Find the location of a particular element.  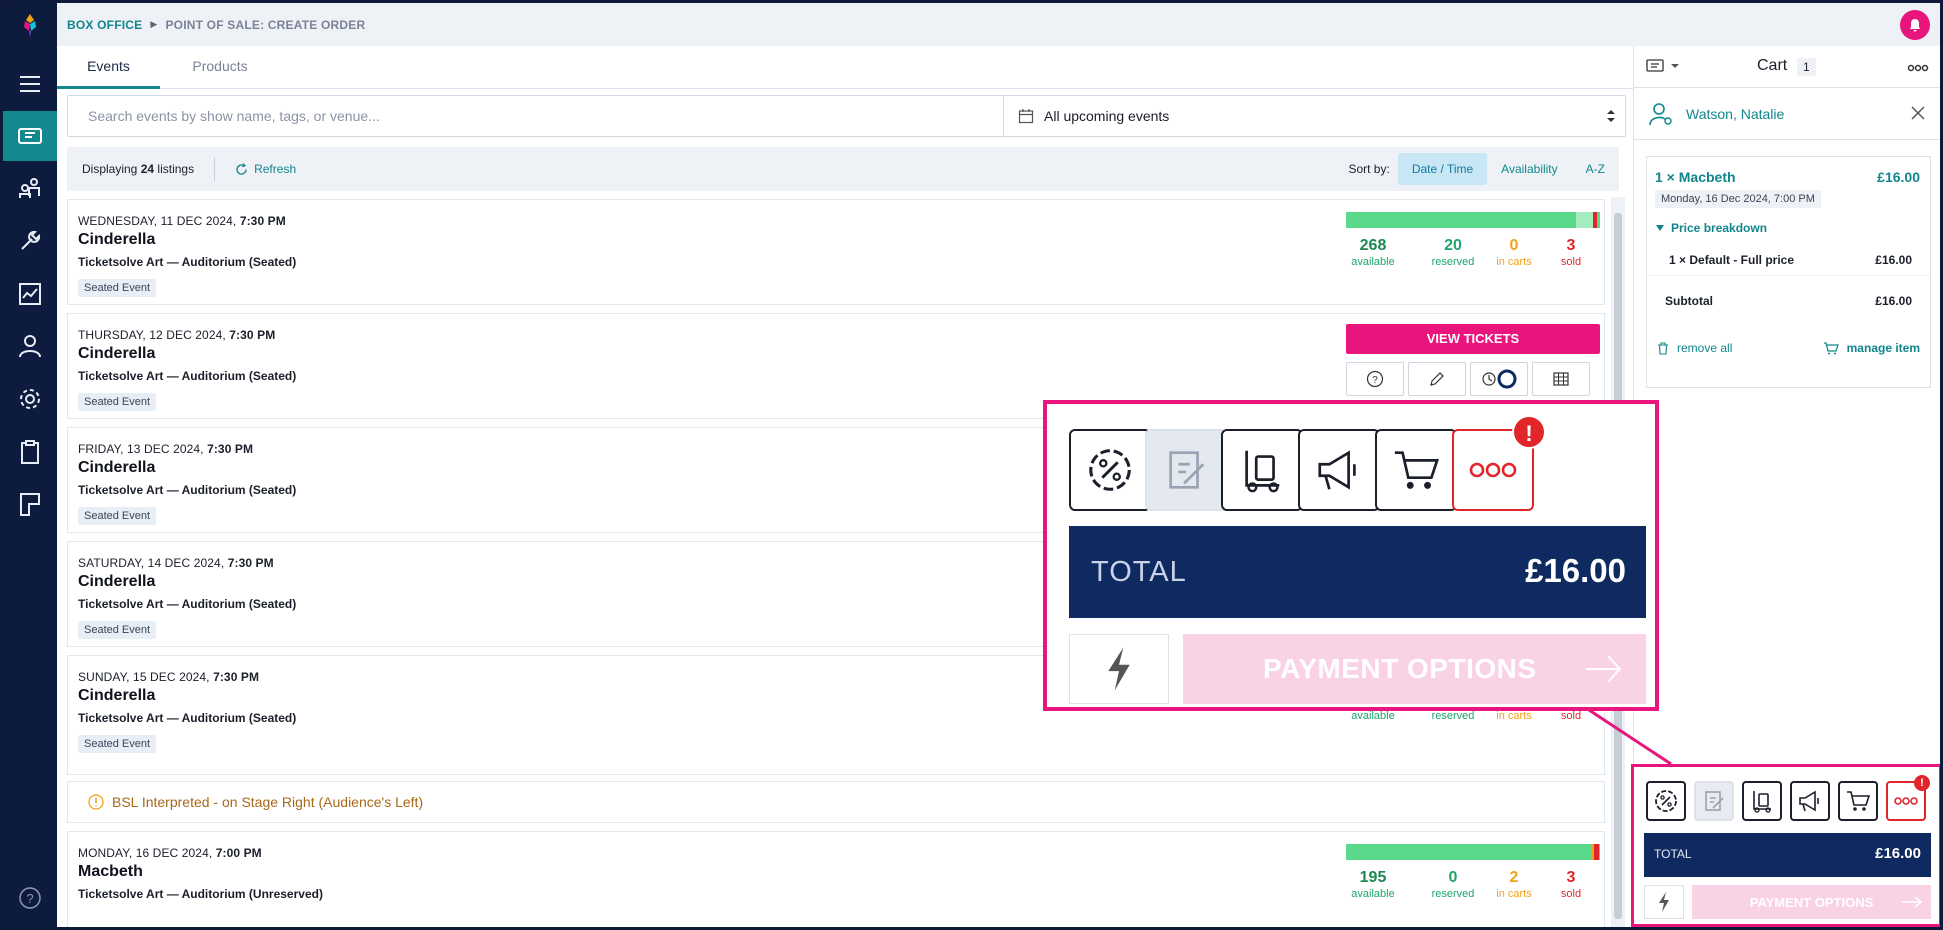

gear-icon is located at coordinates (30, 399).